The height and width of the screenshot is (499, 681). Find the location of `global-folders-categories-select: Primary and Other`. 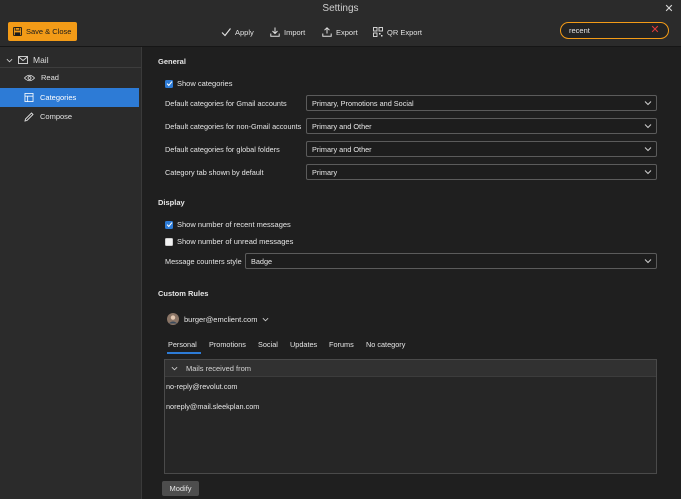

global-folders-categories-select: Primary and Other is located at coordinates (481, 149).